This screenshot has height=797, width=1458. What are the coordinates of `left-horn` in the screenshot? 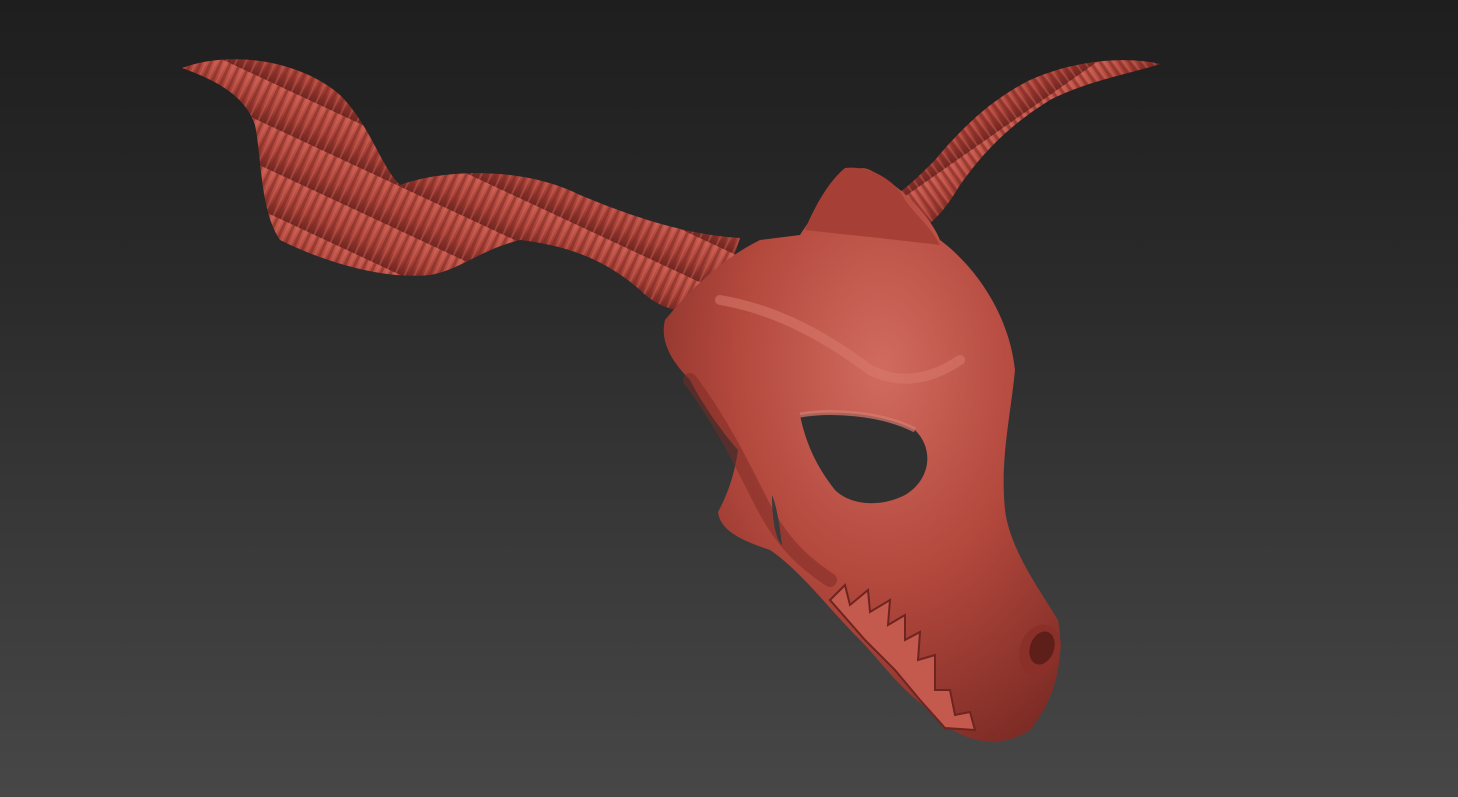 It's located at (461, 185).